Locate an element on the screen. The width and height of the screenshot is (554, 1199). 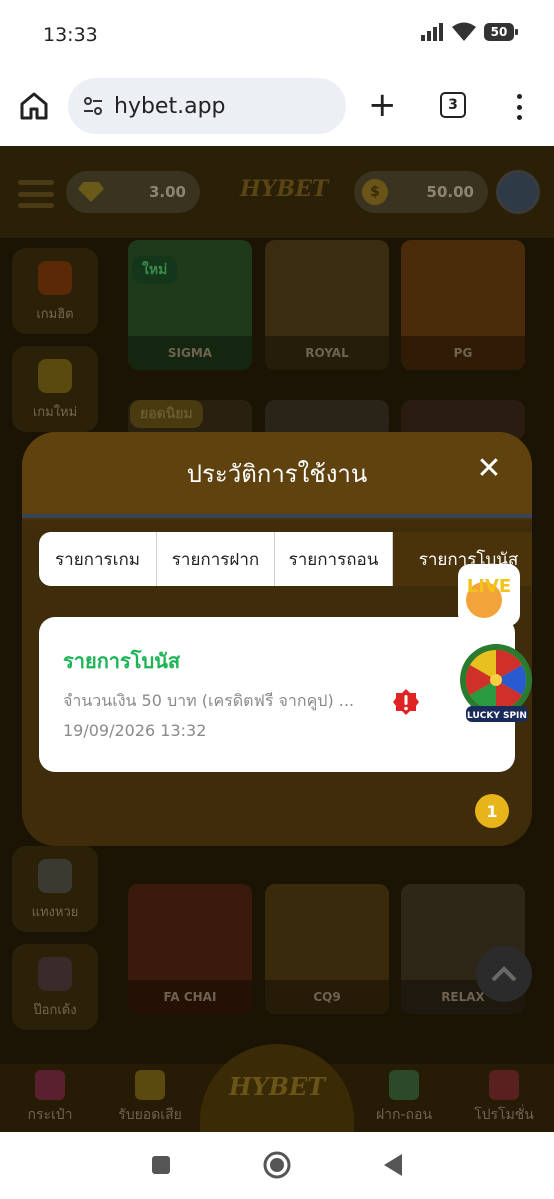
sidebar-item-lottery: แทงหวย is located at coordinates (55, 889).